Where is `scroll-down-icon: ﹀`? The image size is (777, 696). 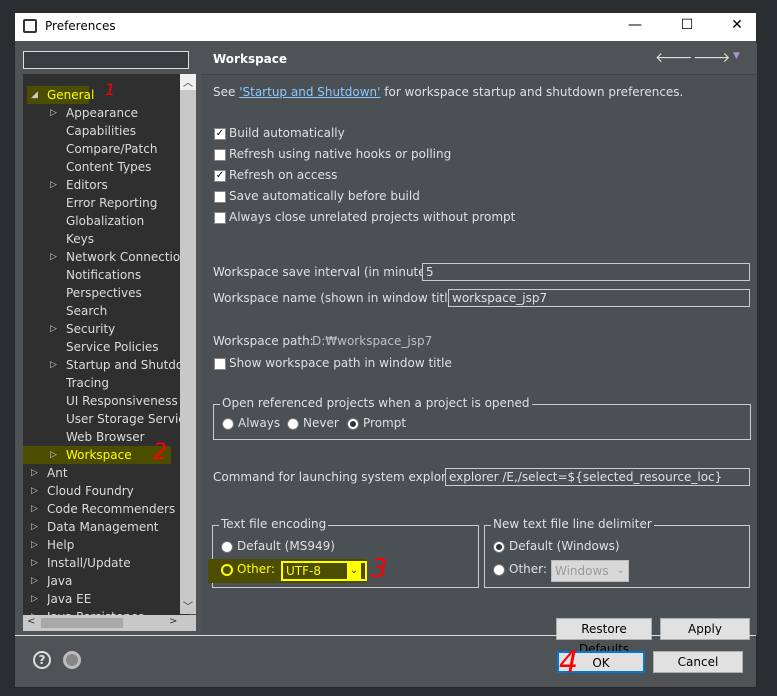 scroll-down-icon: ﹀ is located at coordinates (188, 606).